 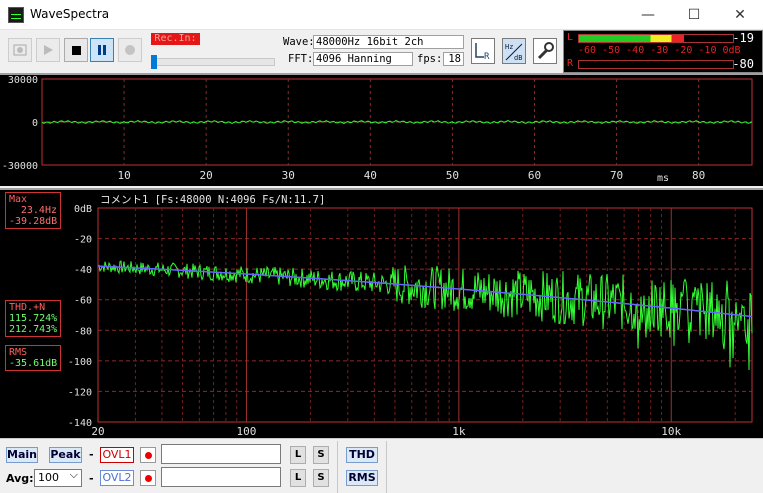 What do you see at coordinates (80, 362) in the screenshot?
I see `y-tick-label: -100` at bounding box center [80, 362].